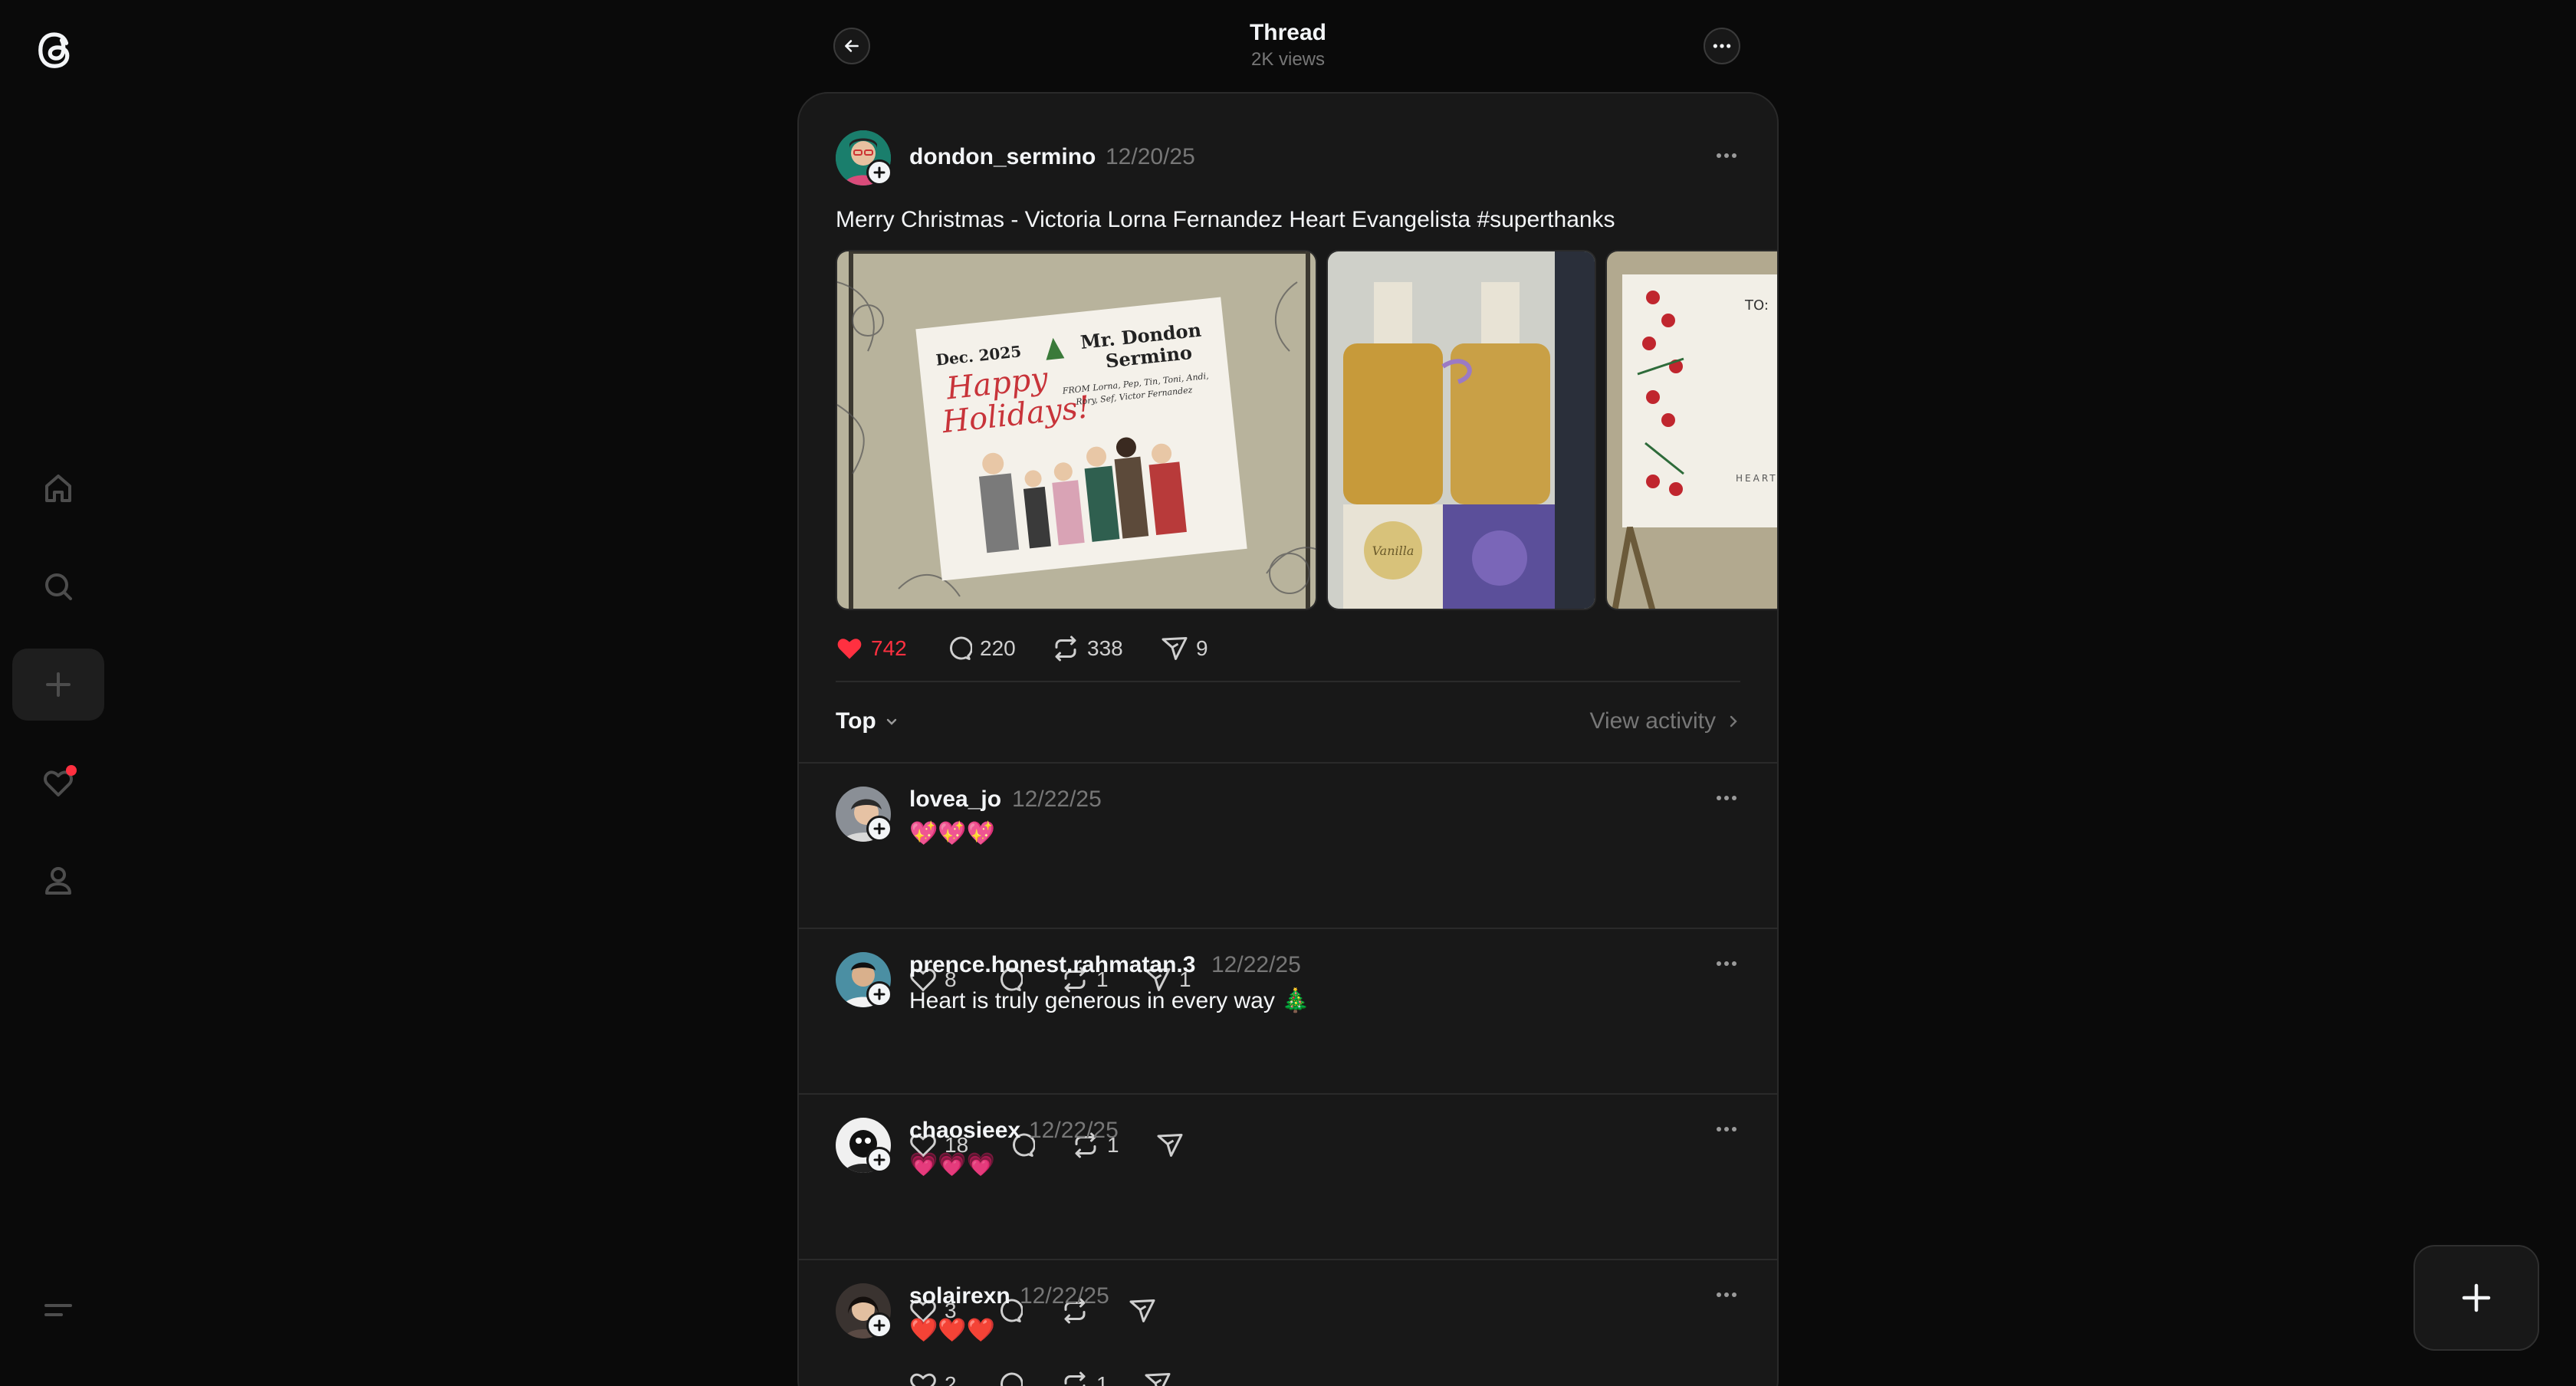 This screenshot has width=2576, height=1386. I want to click on search-nav-icon, so click(58, 586).